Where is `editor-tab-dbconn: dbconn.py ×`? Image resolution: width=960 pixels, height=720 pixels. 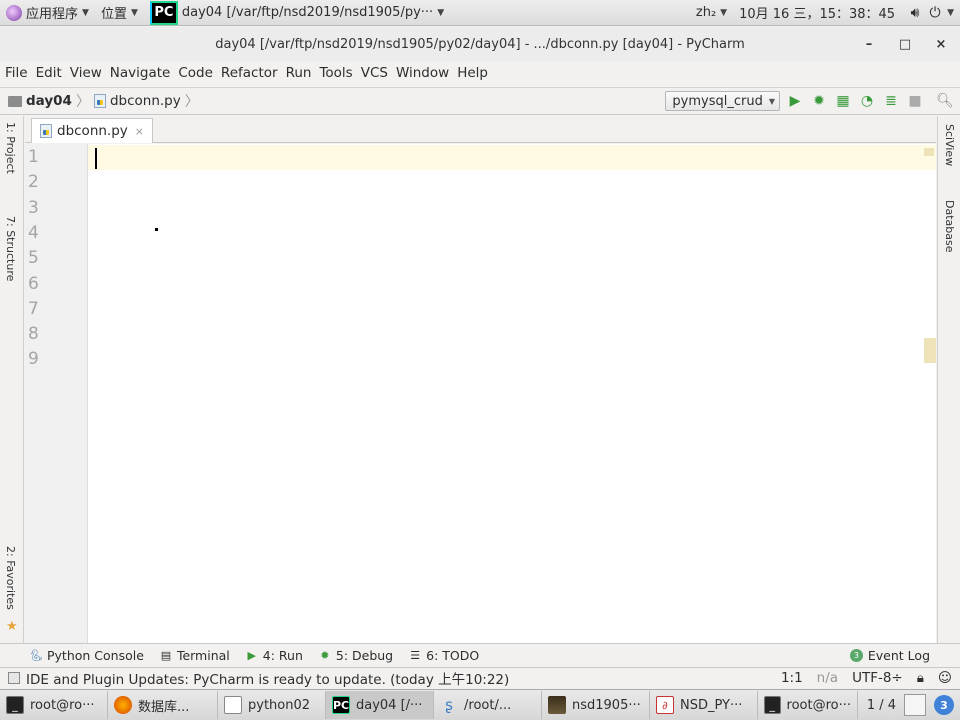
editor-tab-dbconn: dbconn.py × is located at coordinates (92, 130).